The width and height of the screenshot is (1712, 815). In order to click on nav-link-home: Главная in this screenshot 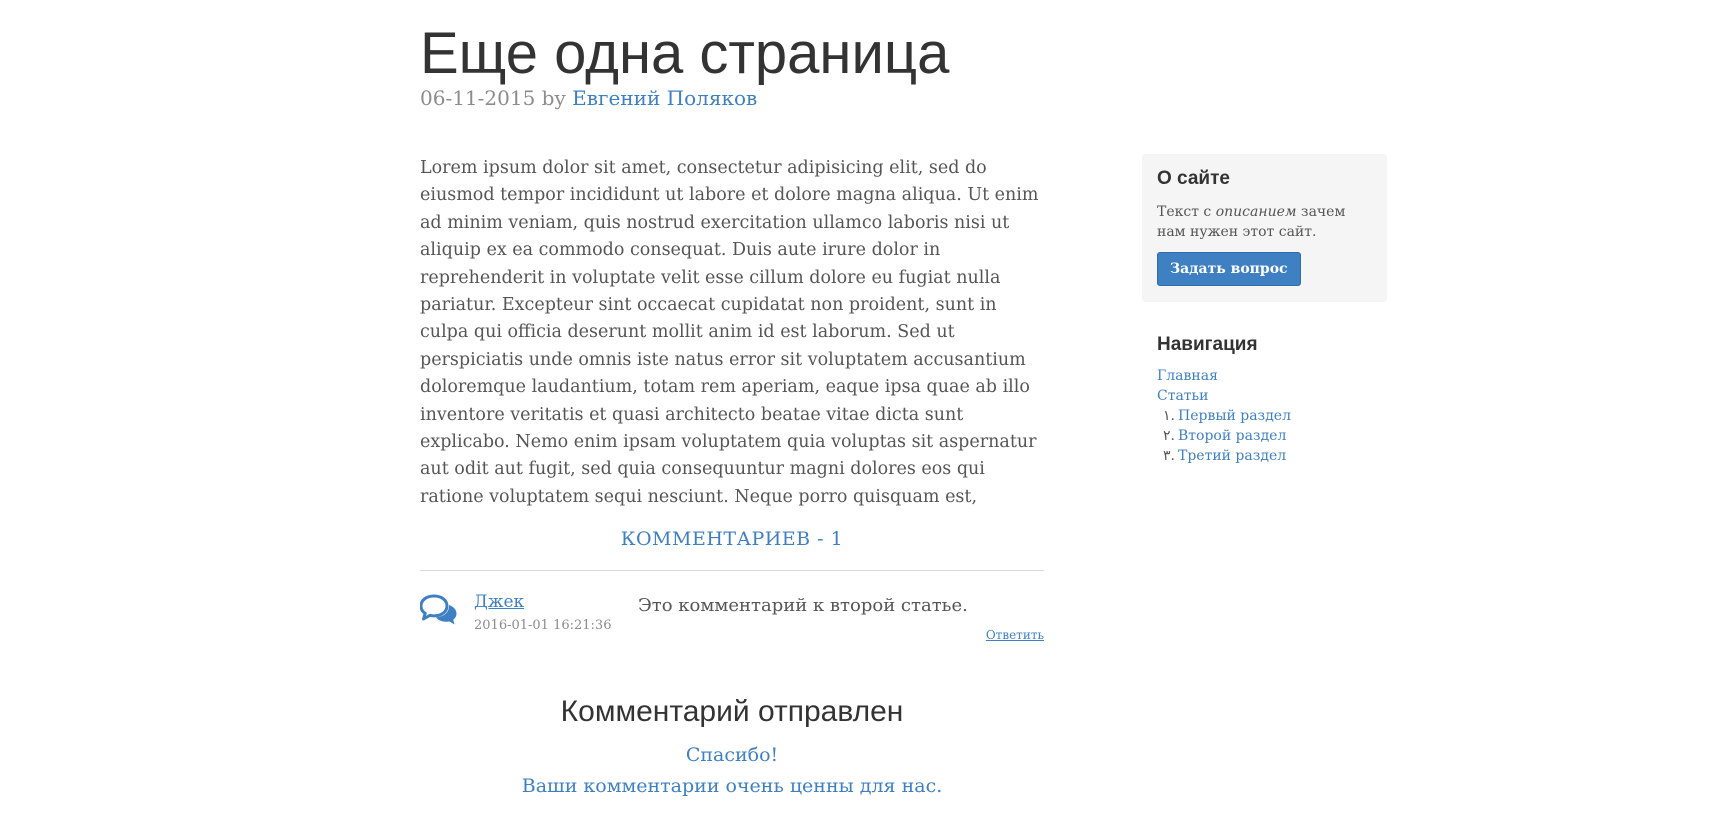, I will do `click(1187, 376)`.